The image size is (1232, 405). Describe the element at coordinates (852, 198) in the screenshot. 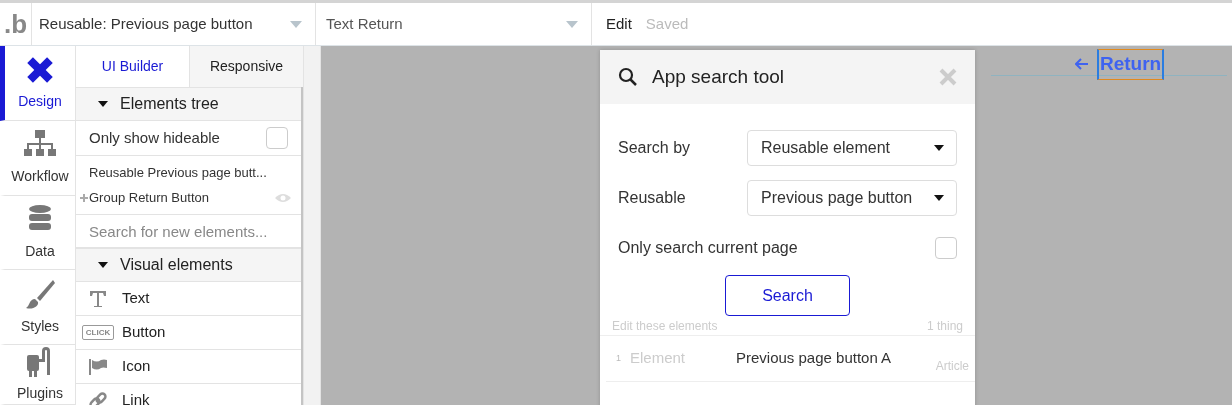

I see `dropdown: Previous page button` at that location.